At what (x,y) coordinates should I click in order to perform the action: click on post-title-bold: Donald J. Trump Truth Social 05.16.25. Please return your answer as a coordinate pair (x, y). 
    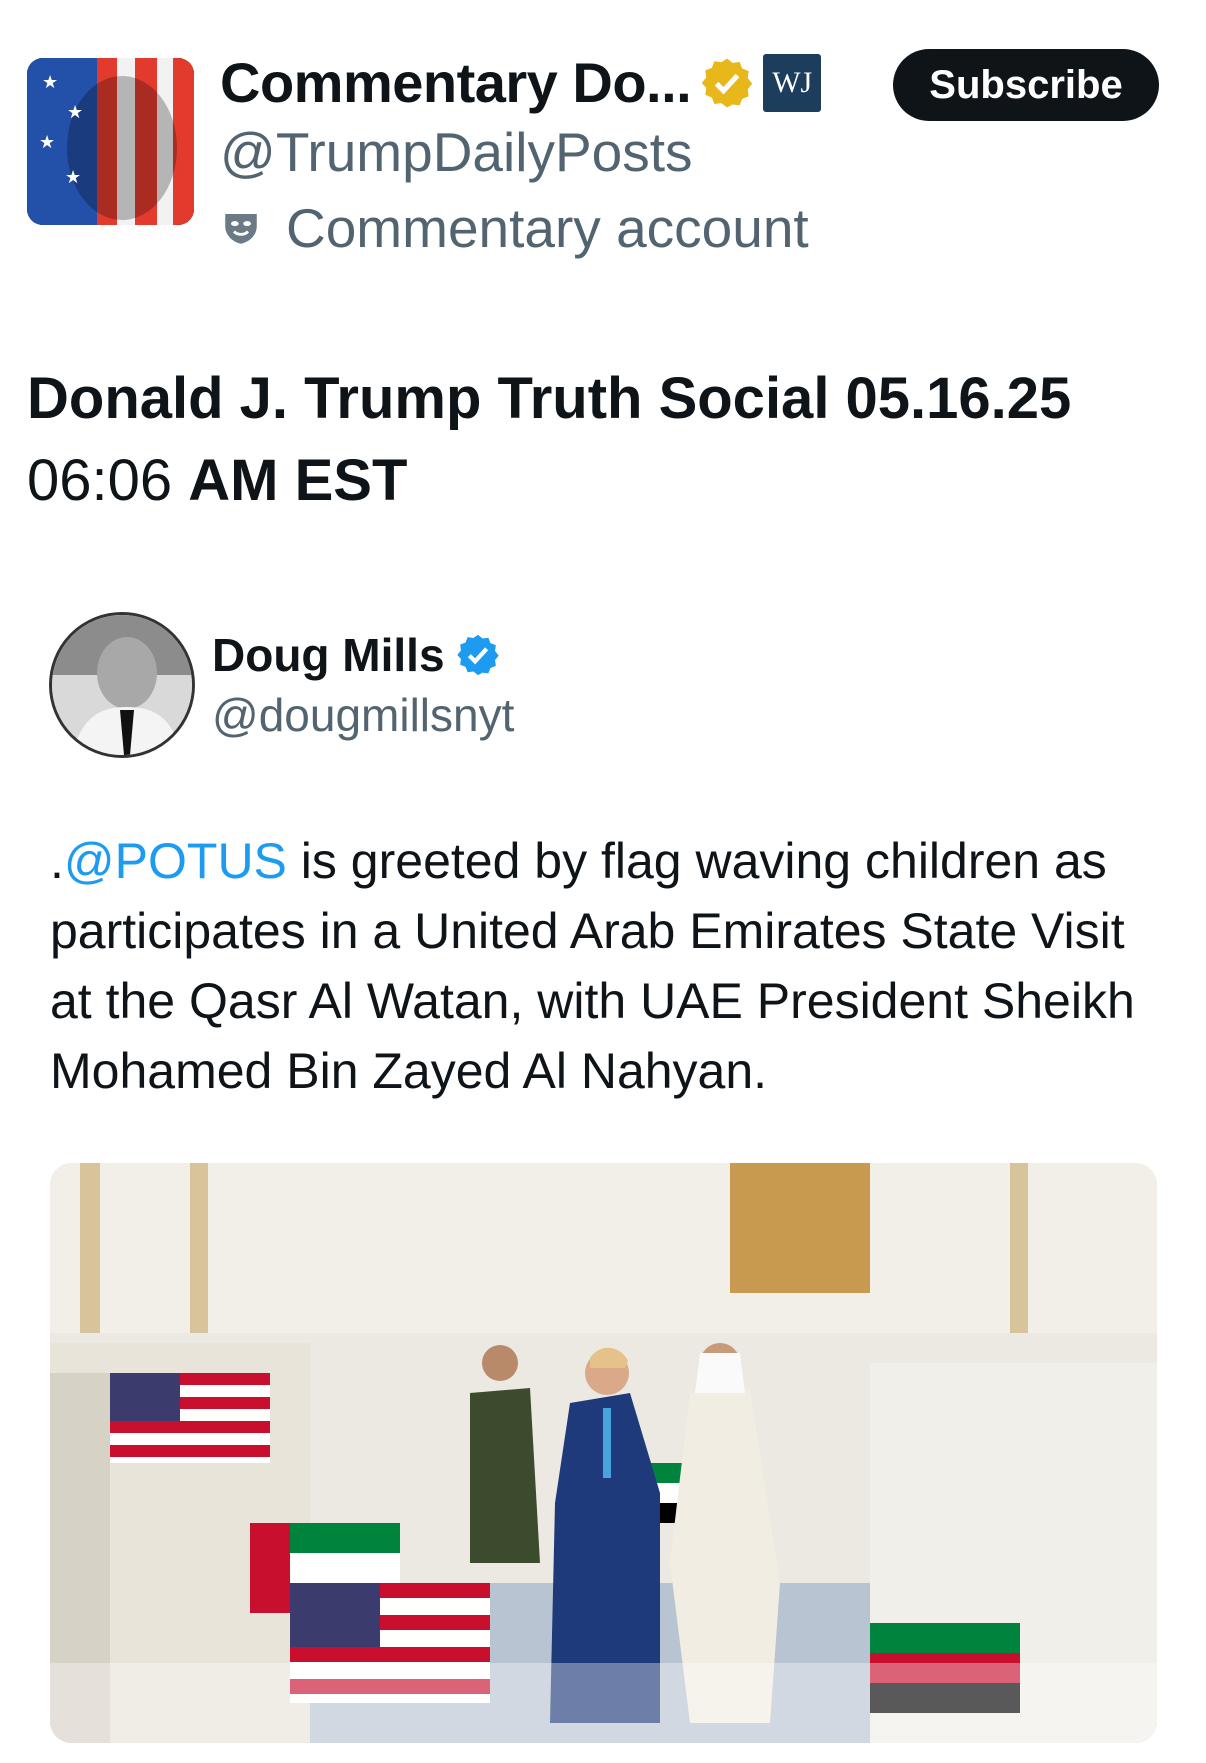
    Looking at the image, I should click on (549, 398).